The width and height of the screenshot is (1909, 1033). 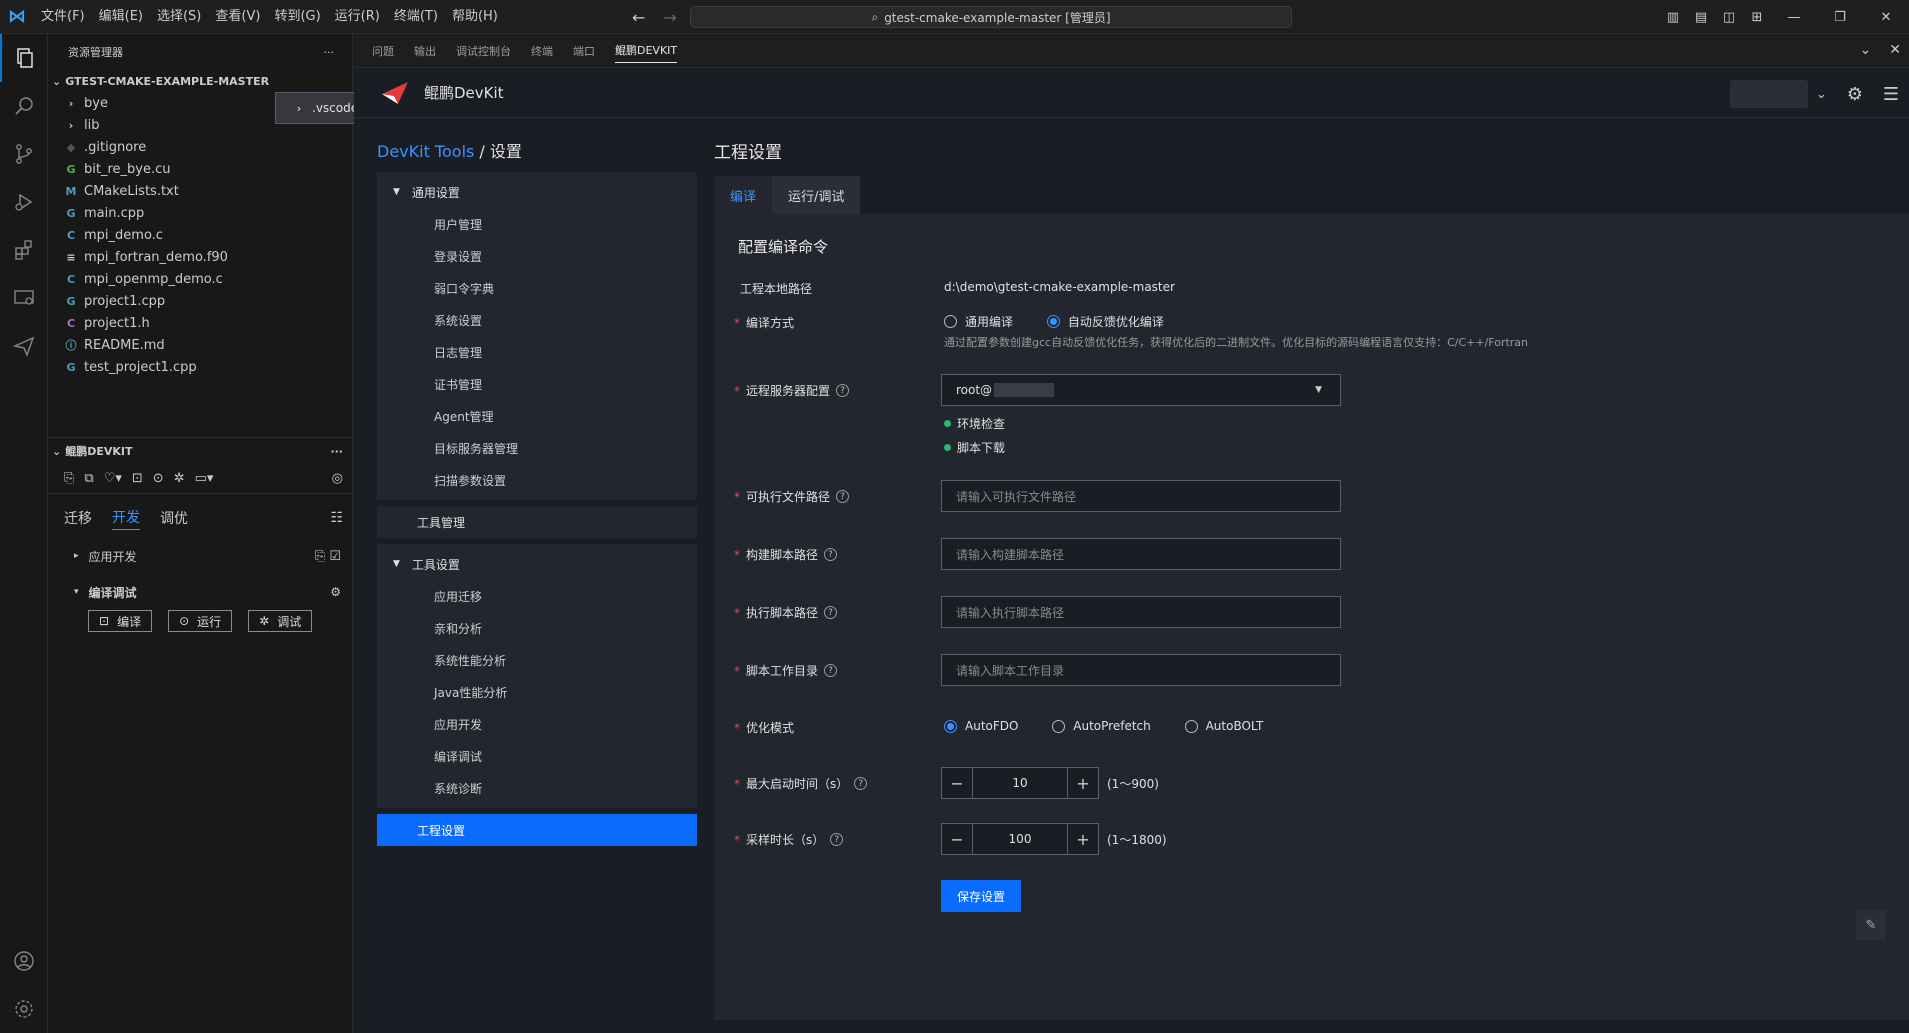 I want to click on manage-gear-icon, so click(x=24, y=1009).